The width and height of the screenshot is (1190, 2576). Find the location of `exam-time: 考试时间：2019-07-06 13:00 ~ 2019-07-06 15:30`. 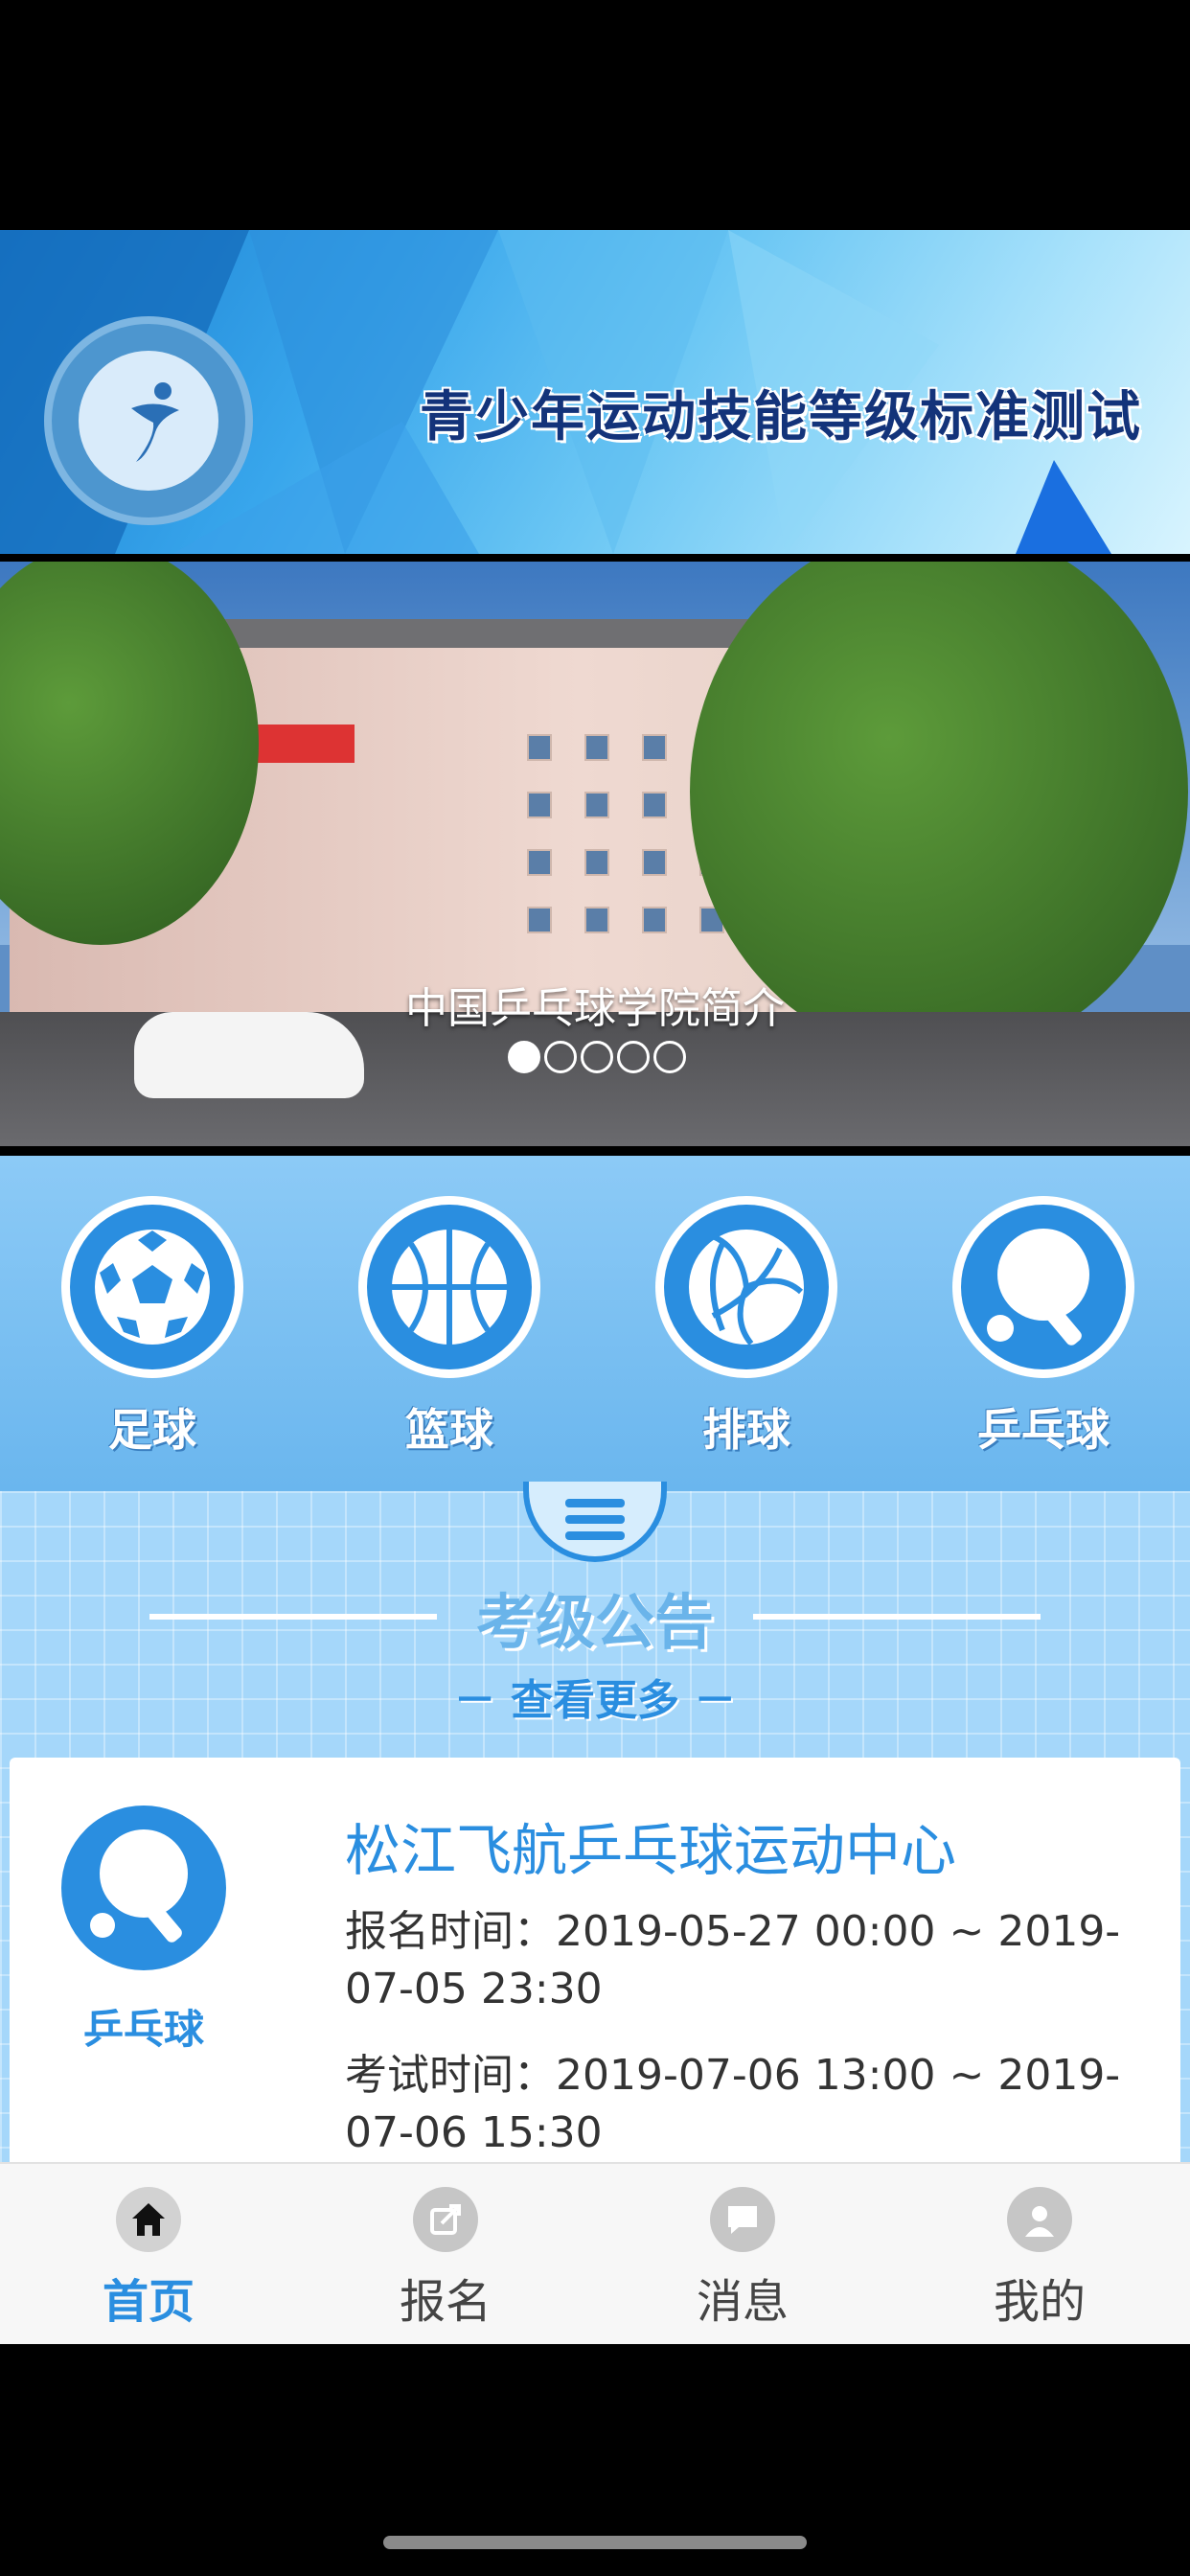

exam-time: 考试时间：2019-07-06 13:00 ~ 2019-07-06 15:30 is located at coordinates (733, 2104).